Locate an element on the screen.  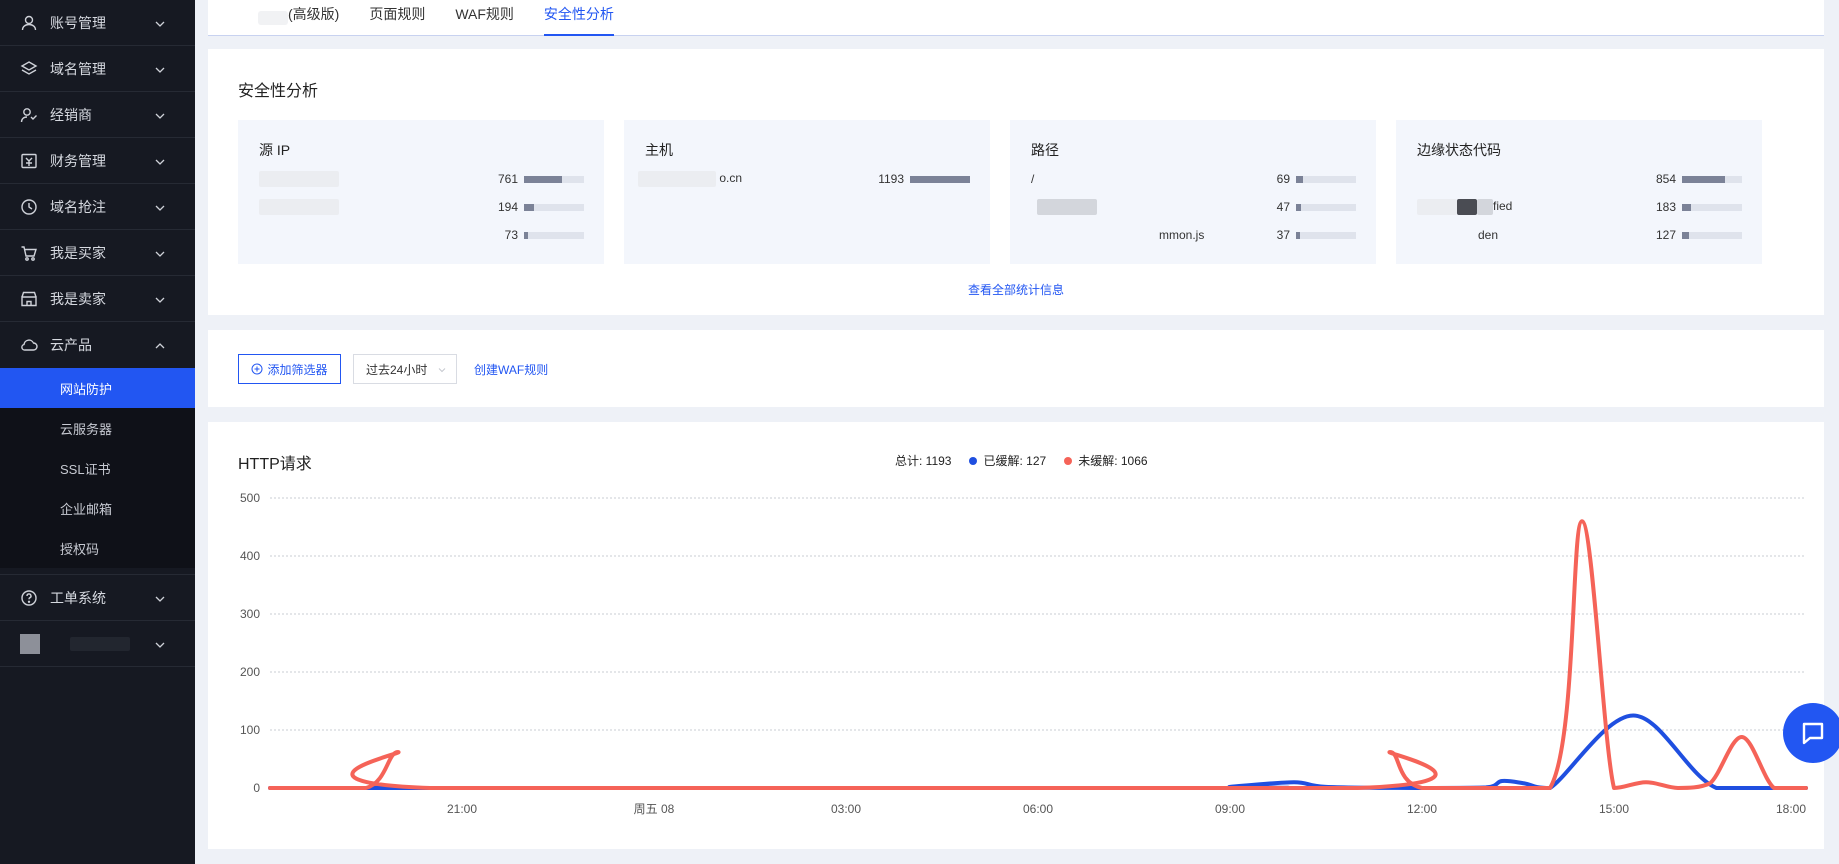
card-title: 源 IP is located at coordinates (275, 150).